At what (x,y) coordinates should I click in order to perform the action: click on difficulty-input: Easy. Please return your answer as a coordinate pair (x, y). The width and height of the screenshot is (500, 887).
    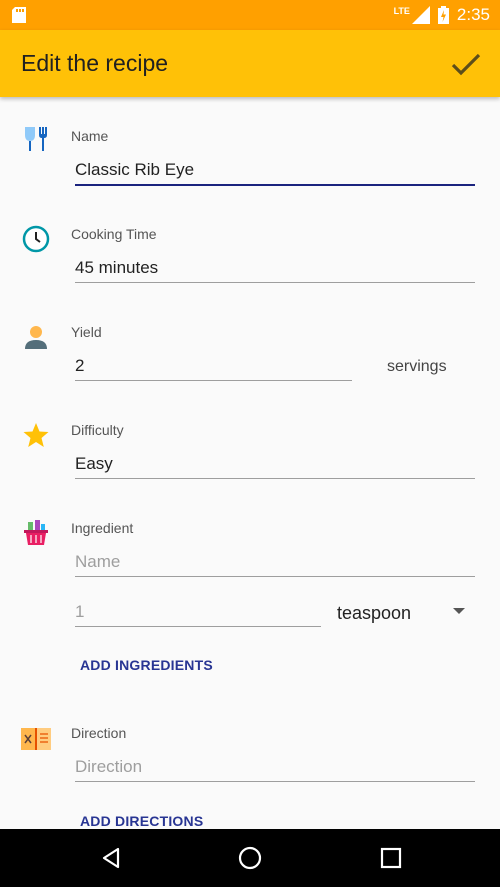
    Looking at the image, I should click on (275, 464).